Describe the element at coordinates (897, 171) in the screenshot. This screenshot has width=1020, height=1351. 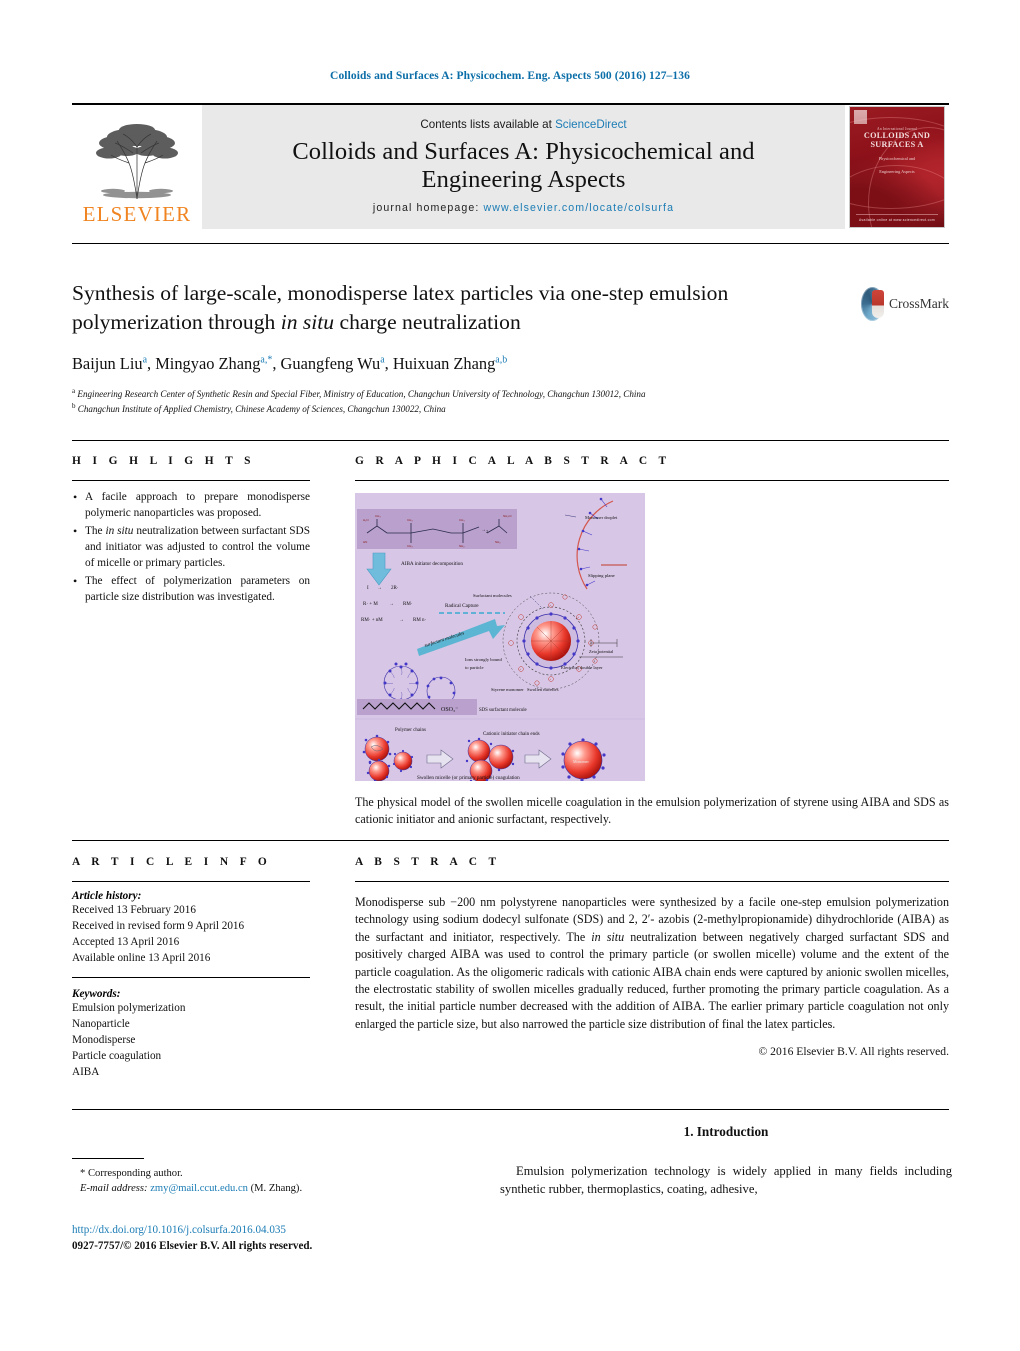
I see `cover-sub-line2: Engineering Aspects` at that location.